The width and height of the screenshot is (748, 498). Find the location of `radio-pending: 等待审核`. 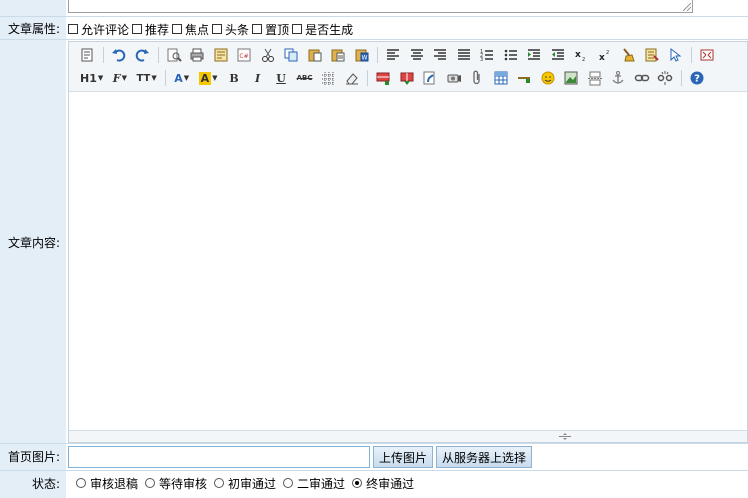

radio-pending: 等待审核 is located at coordinates (176, 483).